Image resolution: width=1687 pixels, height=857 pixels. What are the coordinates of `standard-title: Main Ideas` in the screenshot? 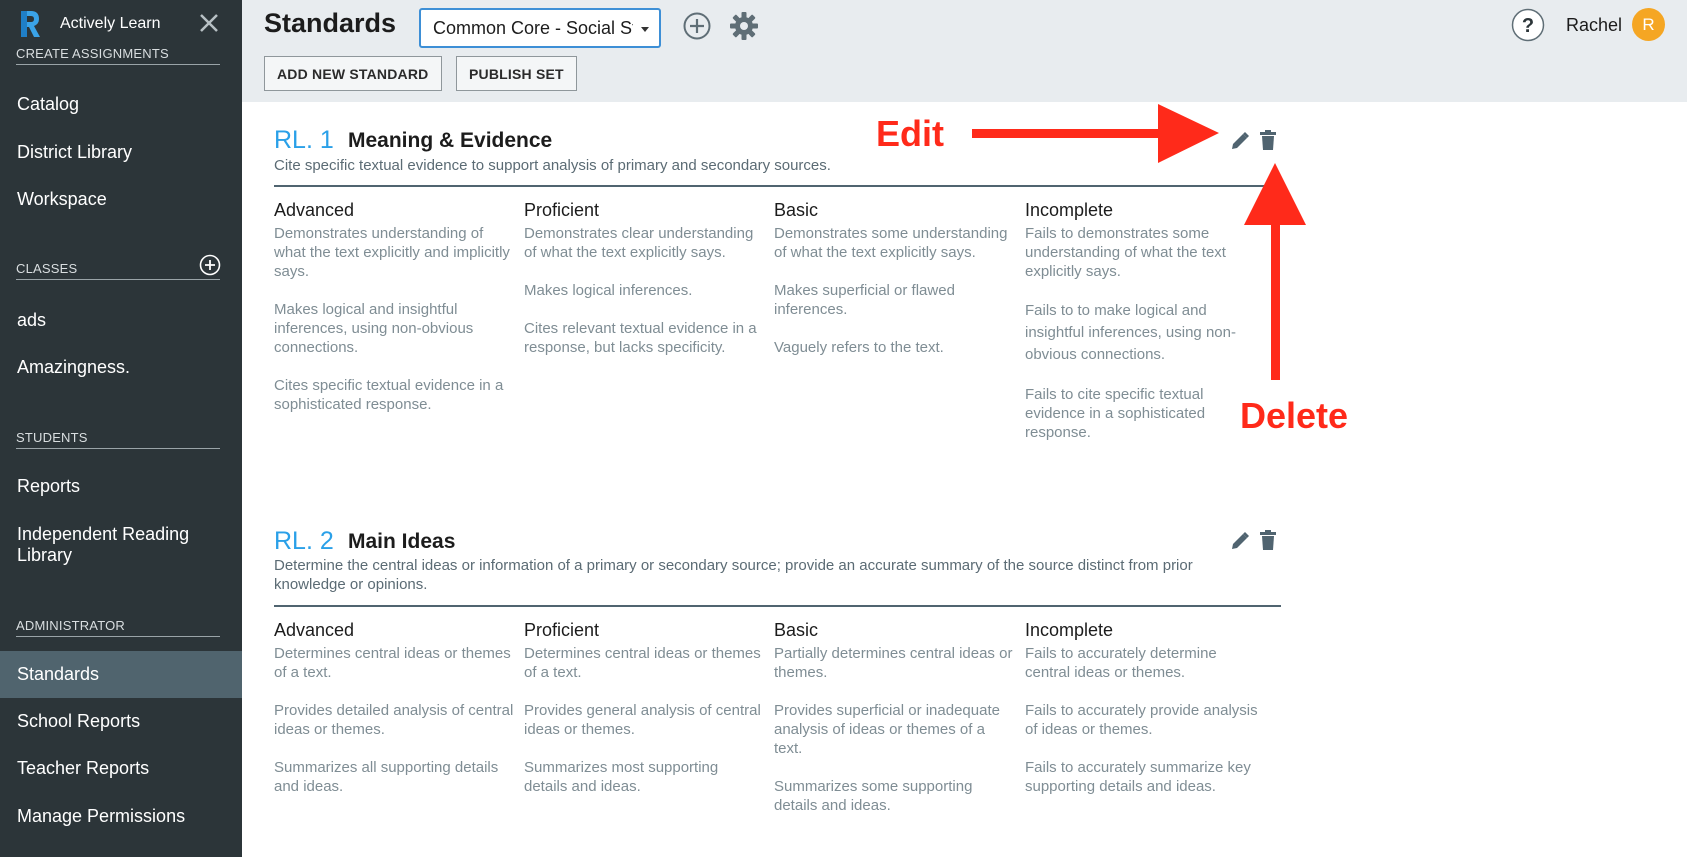 It's located at (402, 541).